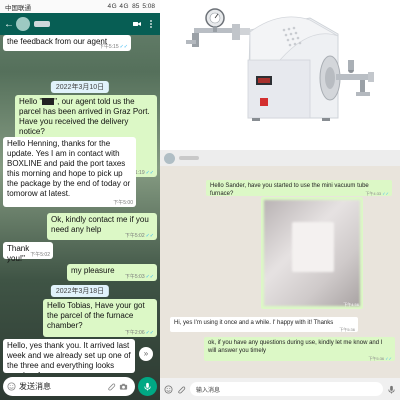 This screenshot has height=400, width=400. I want to click on video-icon, so click(137, 24).